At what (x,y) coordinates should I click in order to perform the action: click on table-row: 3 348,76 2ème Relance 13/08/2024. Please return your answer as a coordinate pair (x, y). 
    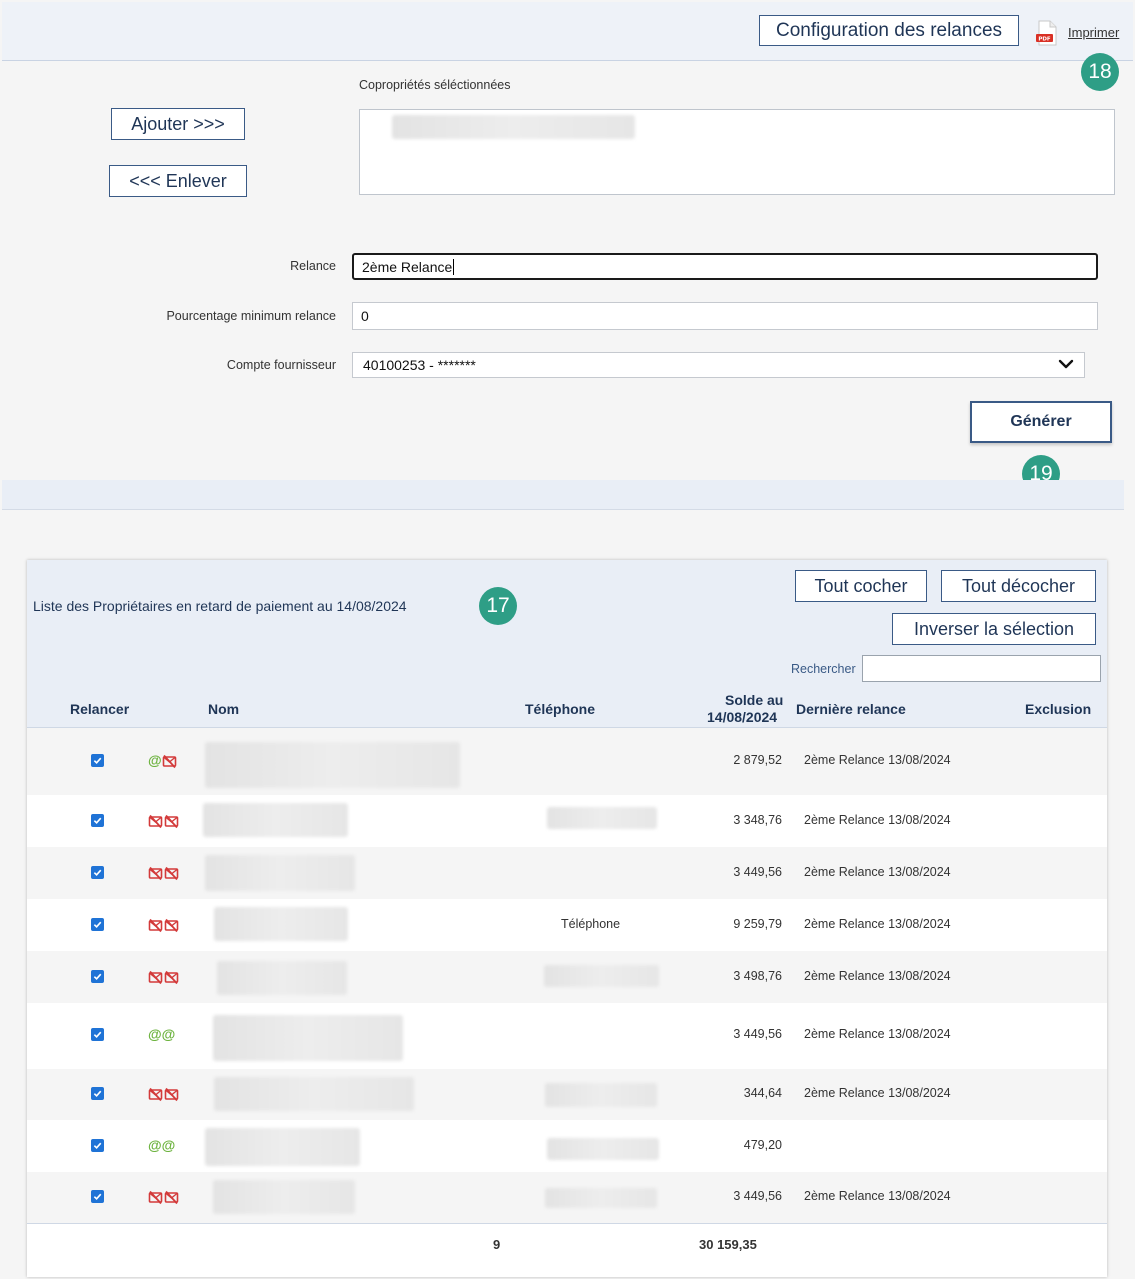
    Looking at the image, I should click on (567, 821).